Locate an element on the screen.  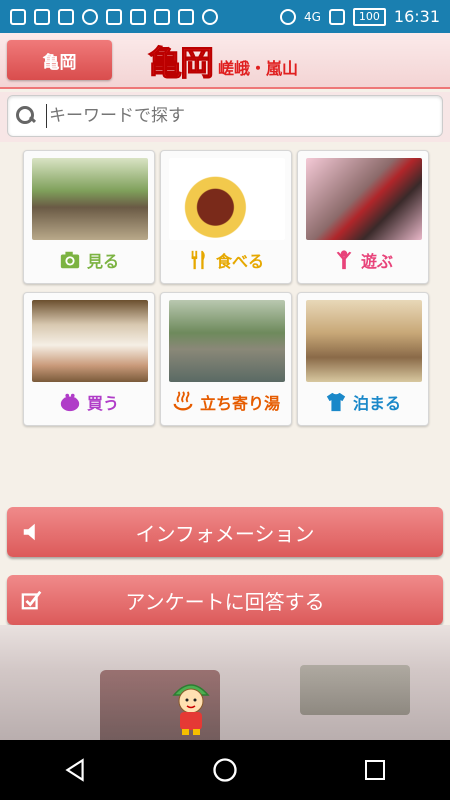
category-tile-shop: 買う is located at coordinates (89, 359).